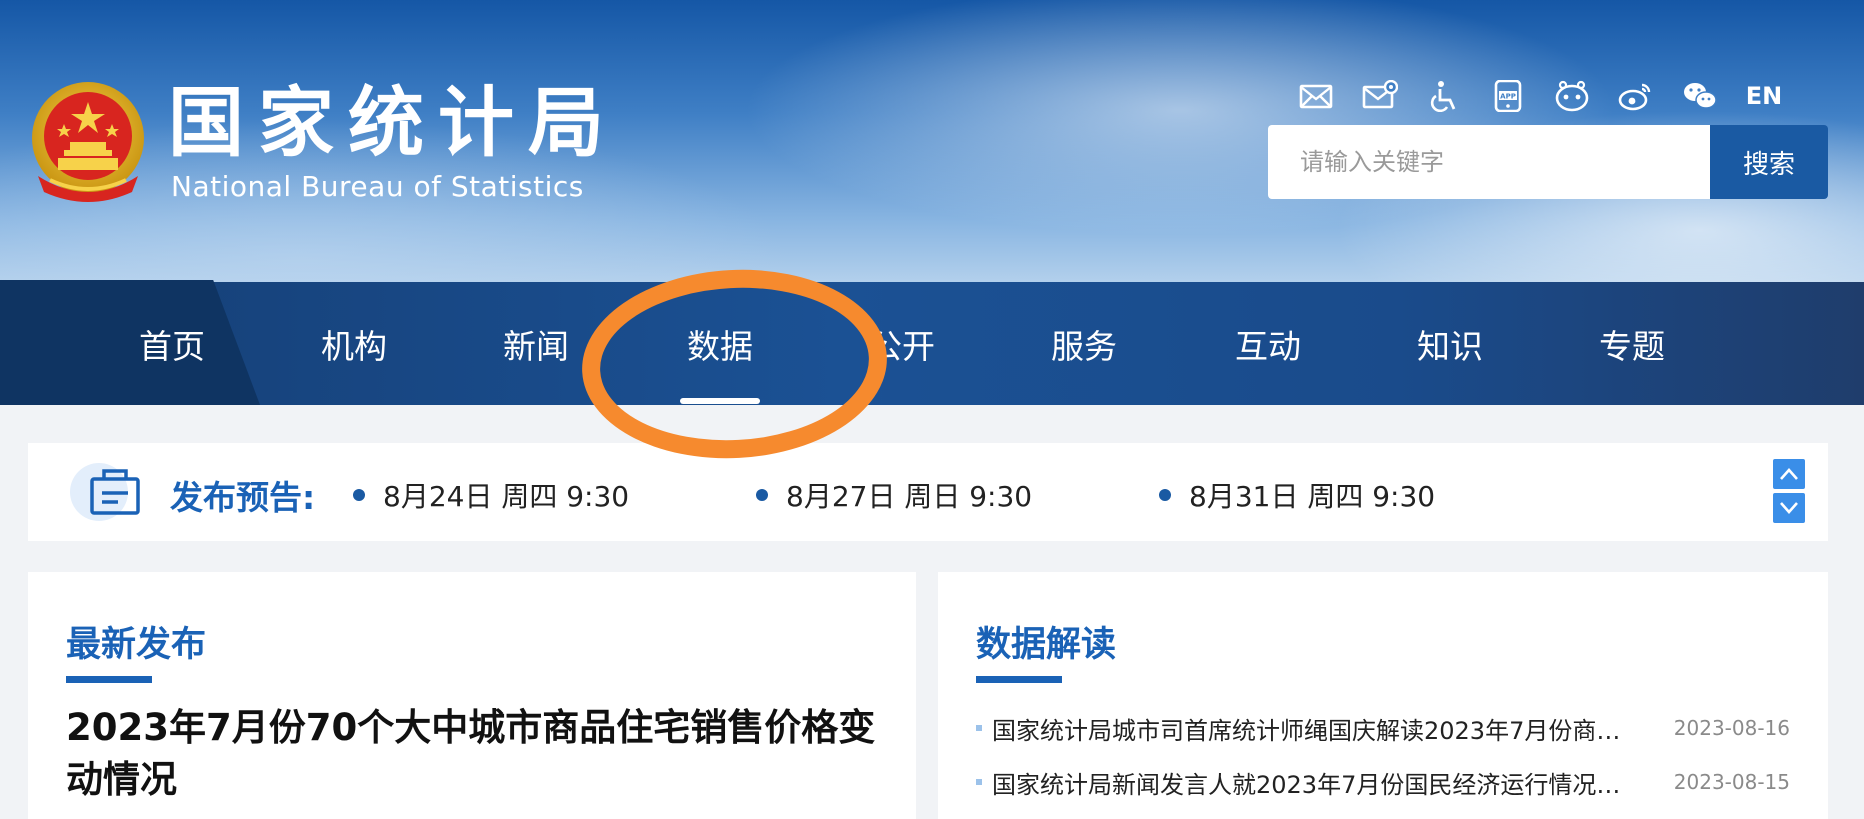 This screenshot has height=819, width=1864. I want to click on logo-english-title: National Bureau of Statistics, so click(377, 186).